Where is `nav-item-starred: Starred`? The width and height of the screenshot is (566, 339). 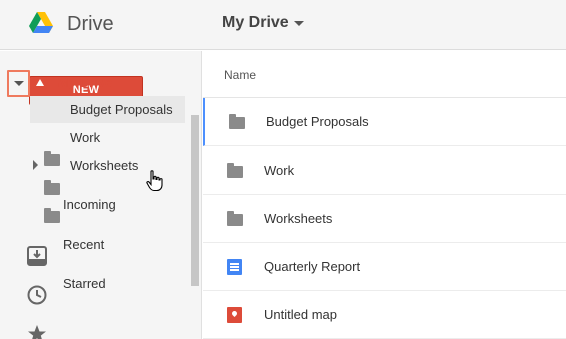
nav-item-starred: Starred is located at coordinates (84, 283).